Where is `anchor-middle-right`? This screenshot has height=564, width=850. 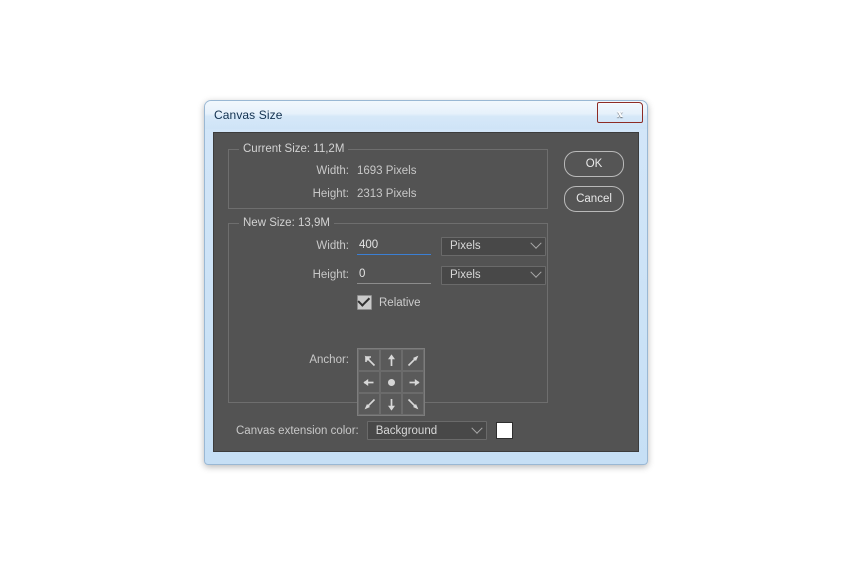 anchor-middle-right is located at coordinates (413, 382).